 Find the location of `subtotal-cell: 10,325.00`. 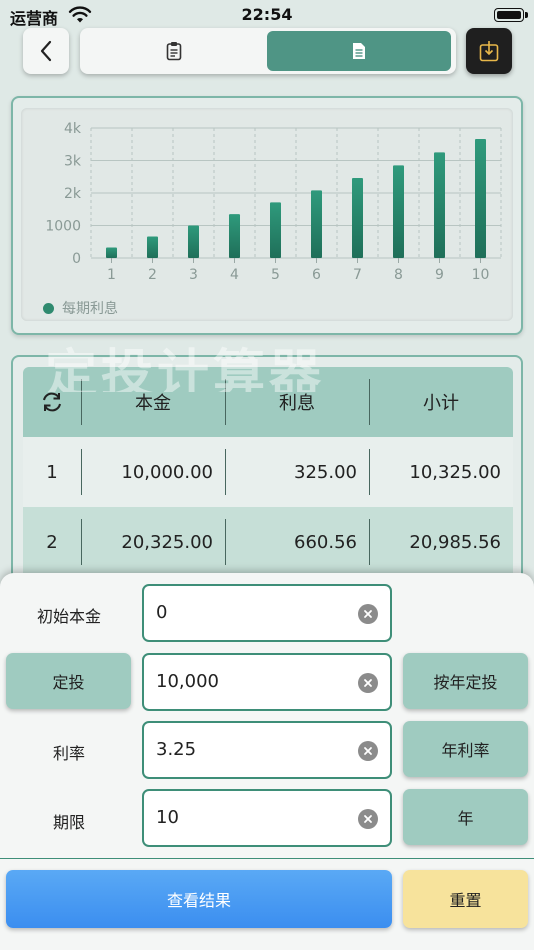

subtotal-cell: 10,325.00 is located at coordinates (441, 472).